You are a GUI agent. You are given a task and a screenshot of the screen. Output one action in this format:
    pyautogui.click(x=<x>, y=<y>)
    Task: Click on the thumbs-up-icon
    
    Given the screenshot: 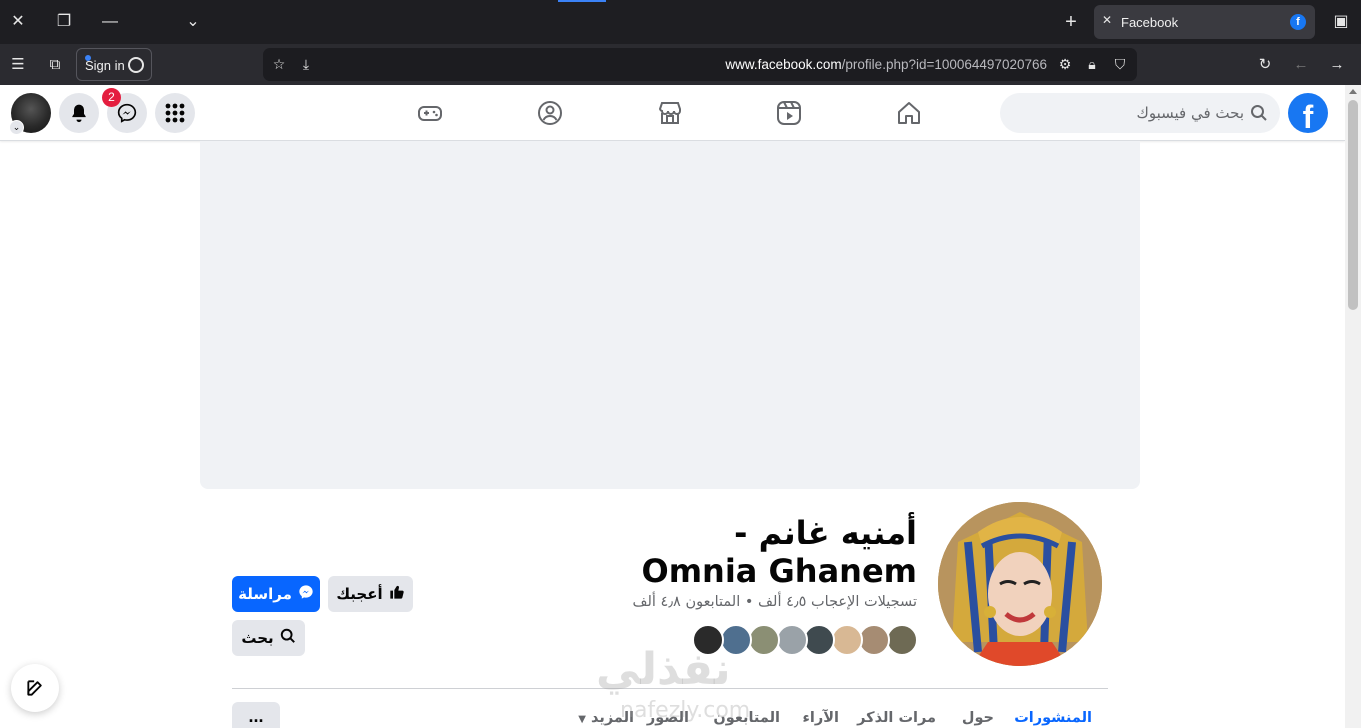 What is the action you would take?
    pyautogui.click(x=397, y=595)
    